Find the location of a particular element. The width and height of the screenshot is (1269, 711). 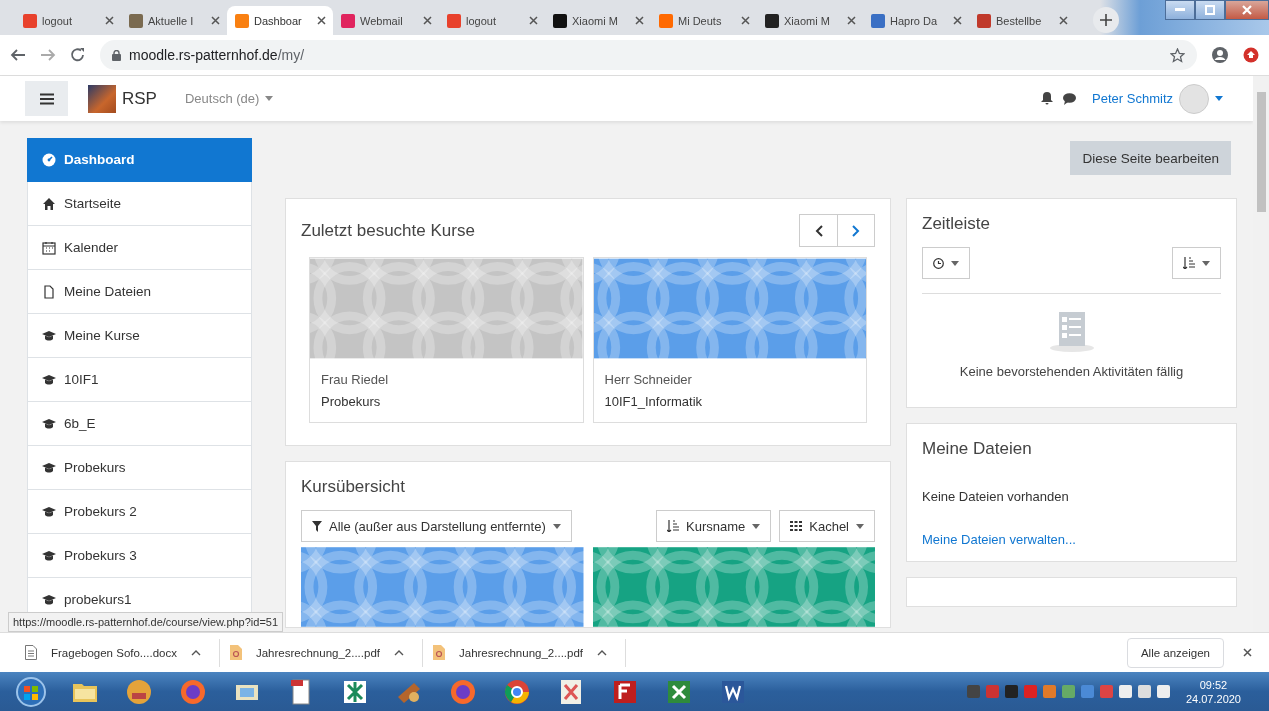

sidebar-item: 6b_E is located at coordinates (139, 424).